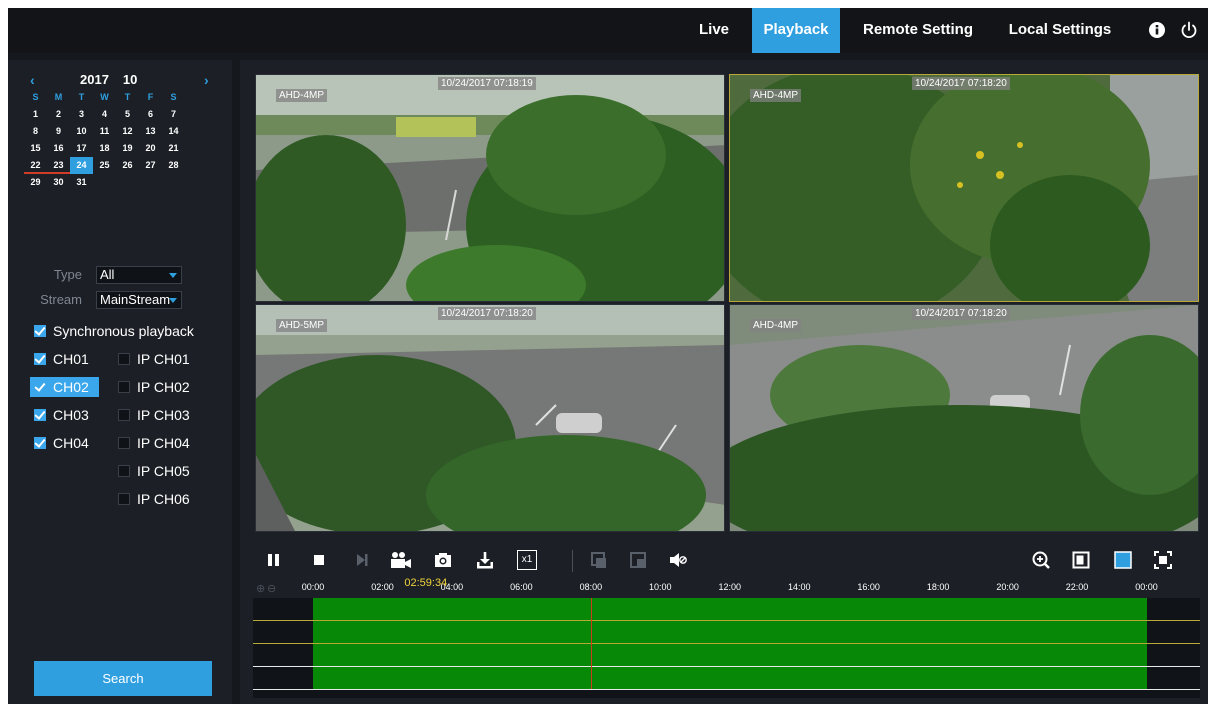 This screenshot has height=704, width=1208. Describe the element at coordinates (799, 587) in the screenshot. I see `timeline-tick-label: 14:00` at that location.